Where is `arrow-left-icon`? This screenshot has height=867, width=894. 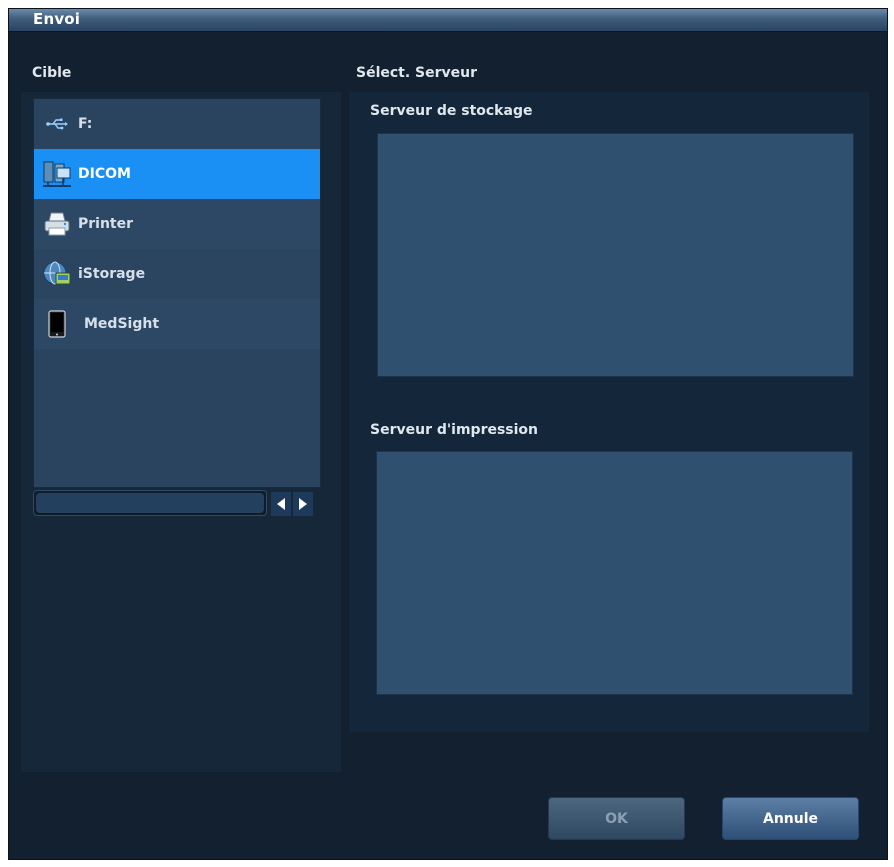
arrow-left-icon is located at coordinates (281, 504).